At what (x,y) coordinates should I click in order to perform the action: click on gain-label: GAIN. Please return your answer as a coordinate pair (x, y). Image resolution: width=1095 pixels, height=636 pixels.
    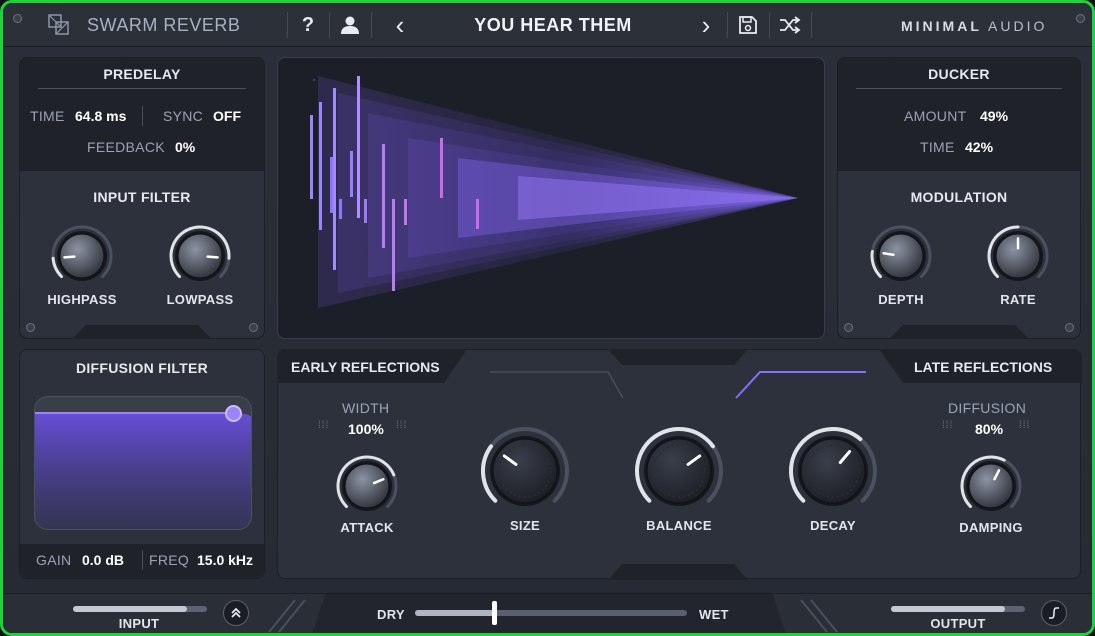
    Looking at the image, I should click on (54, 560).